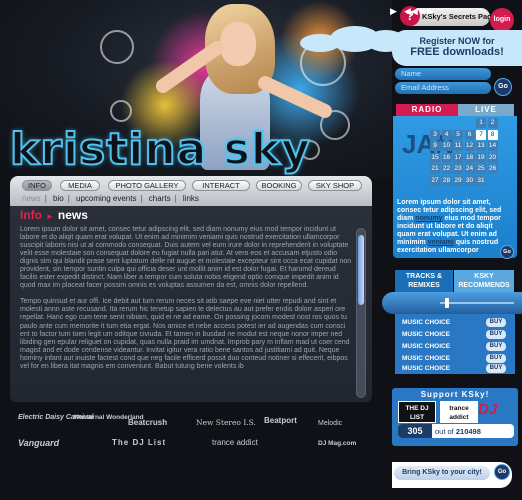  What do you see at coordinates (441, 242) in the screenshot?
I see `calendar-link: veniami` at bounding box center [441, 242].